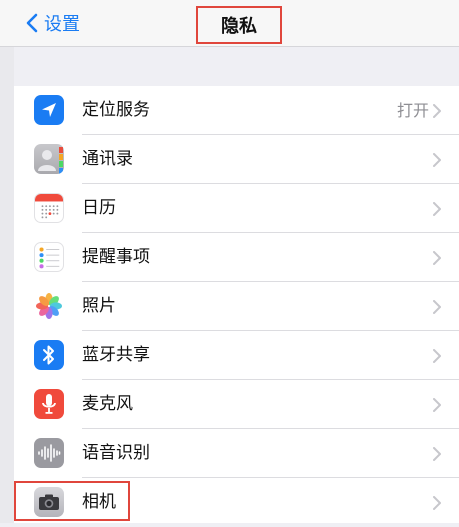 This screenshot has height=527, width=459. Describe the element at coordinates (49, 159) in the screenshot. I see `contacts-icon` at that location.